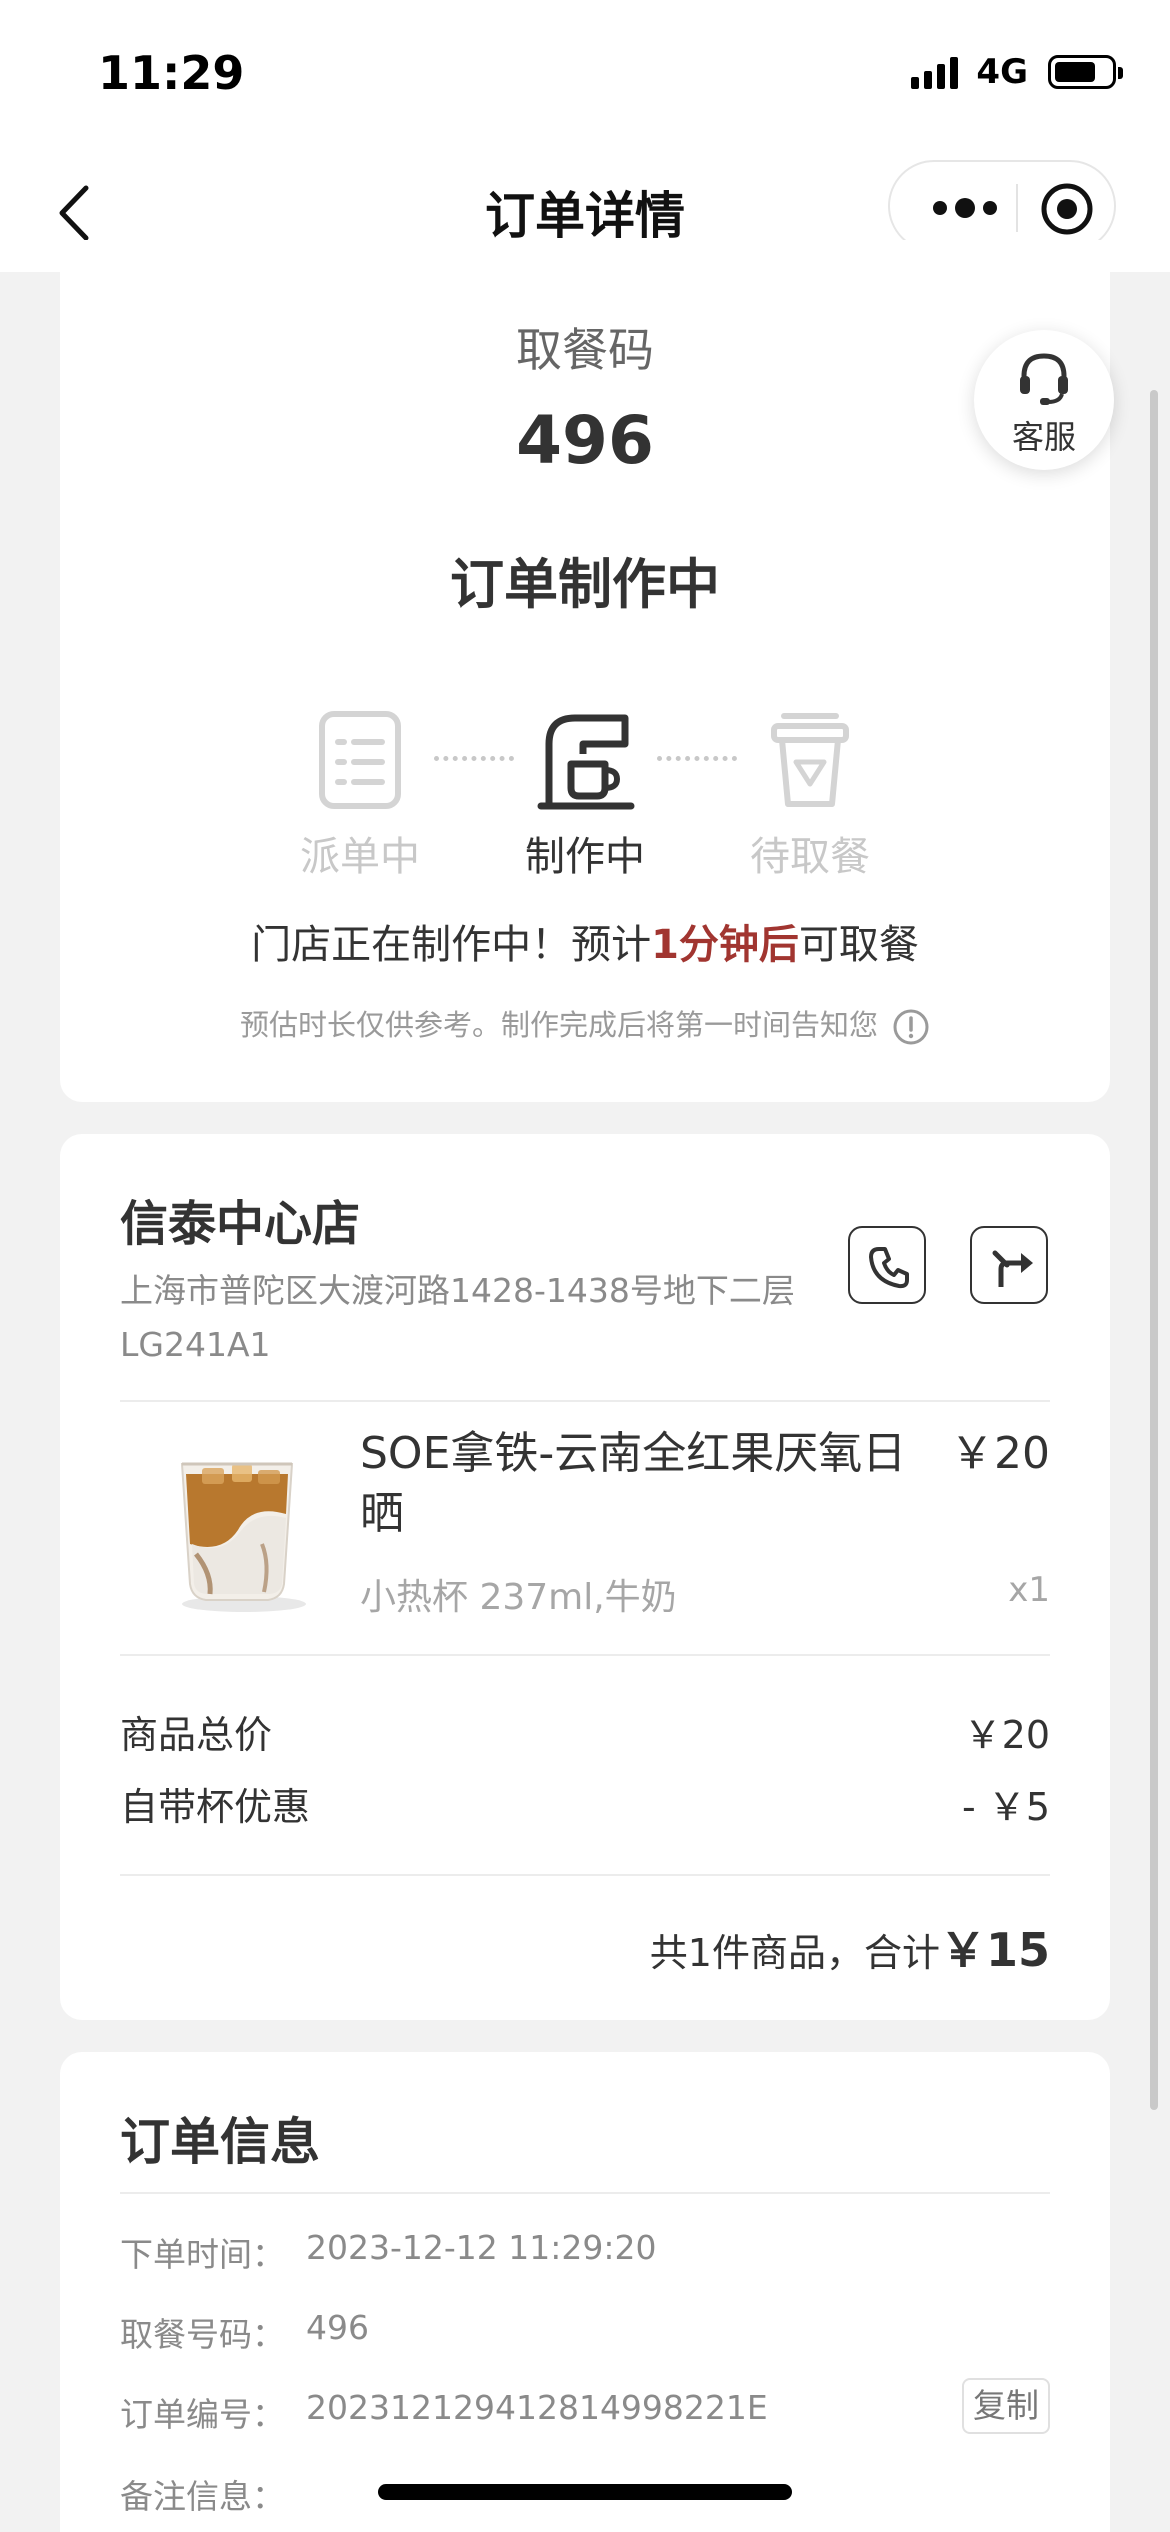 This screenshot has width=1170, height=2532. Describe the element at coordinates (360, 760) in the screenshot. I see `clipboard-icon` at that location.